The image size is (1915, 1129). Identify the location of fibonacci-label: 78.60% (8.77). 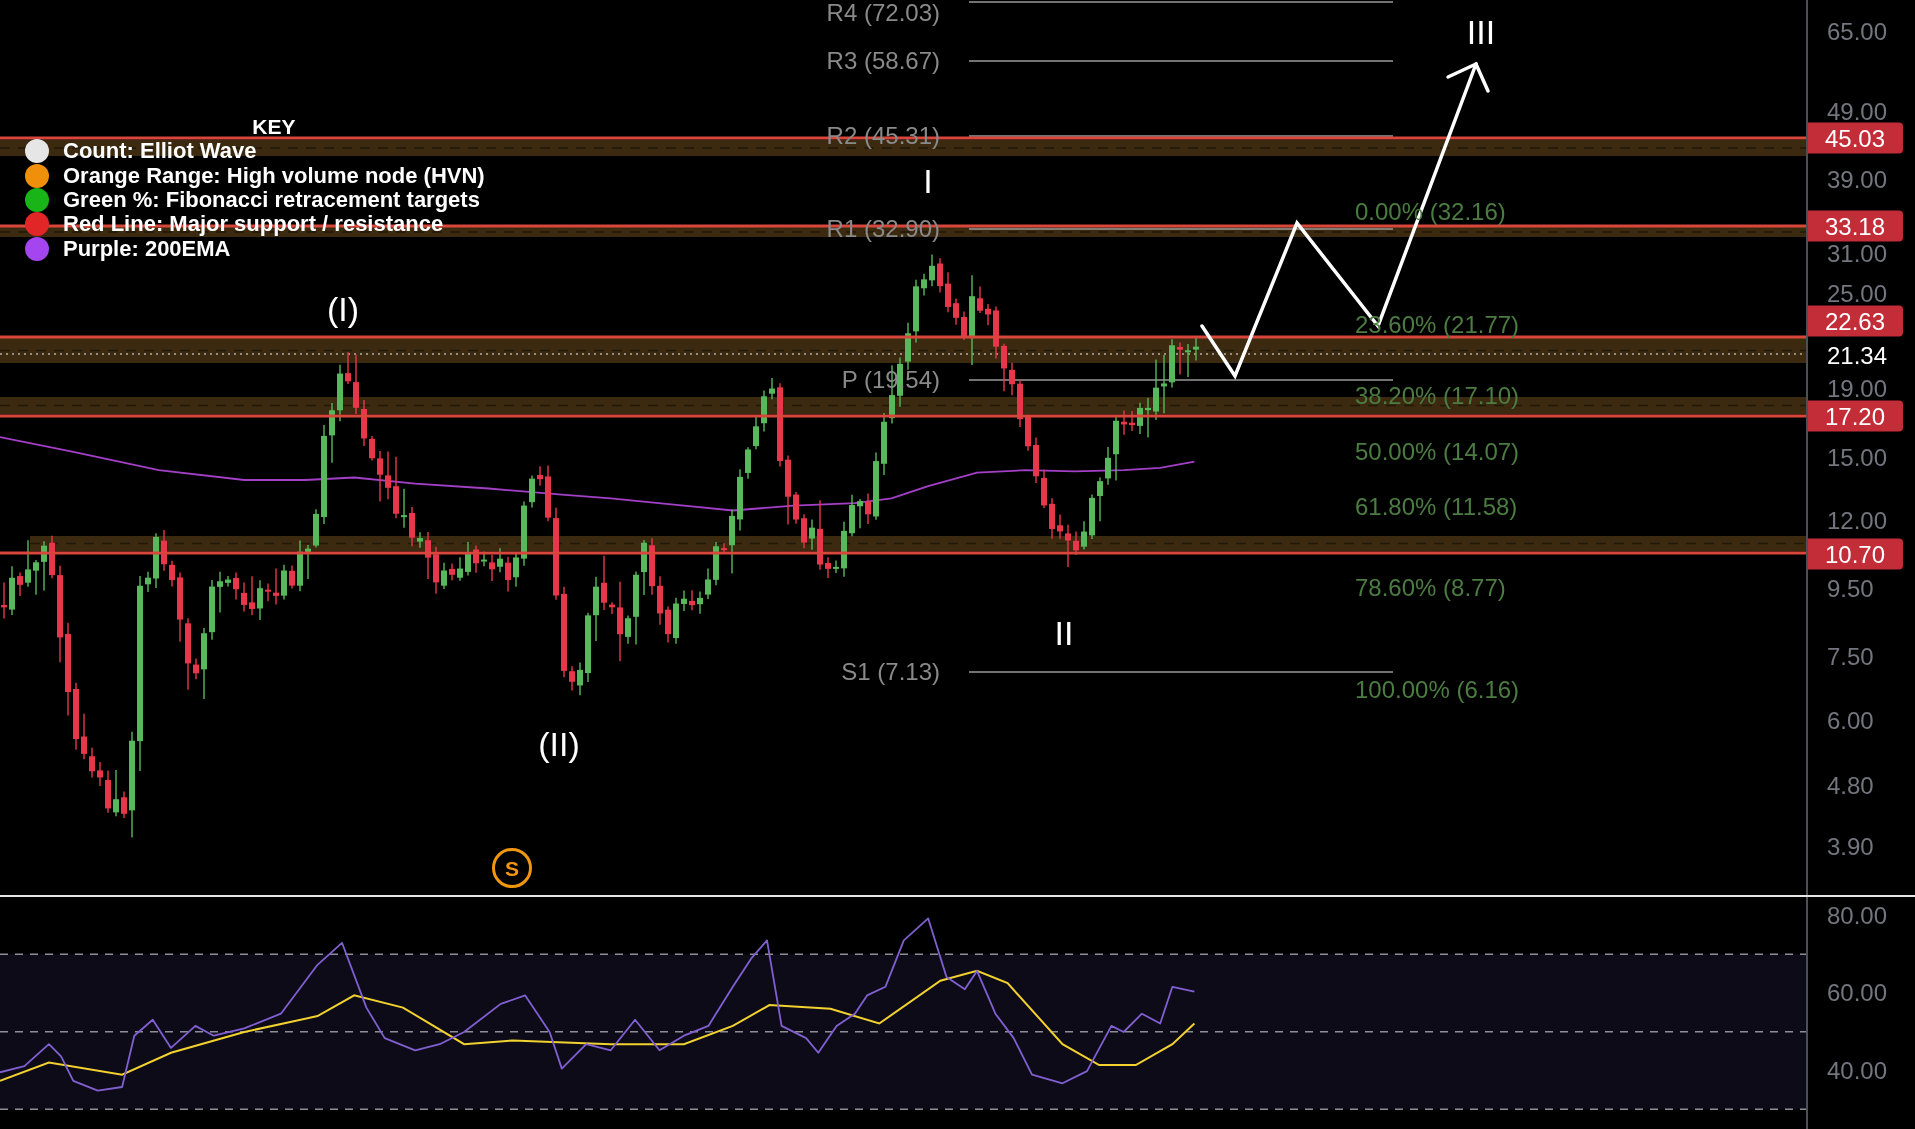
(1430, 588).